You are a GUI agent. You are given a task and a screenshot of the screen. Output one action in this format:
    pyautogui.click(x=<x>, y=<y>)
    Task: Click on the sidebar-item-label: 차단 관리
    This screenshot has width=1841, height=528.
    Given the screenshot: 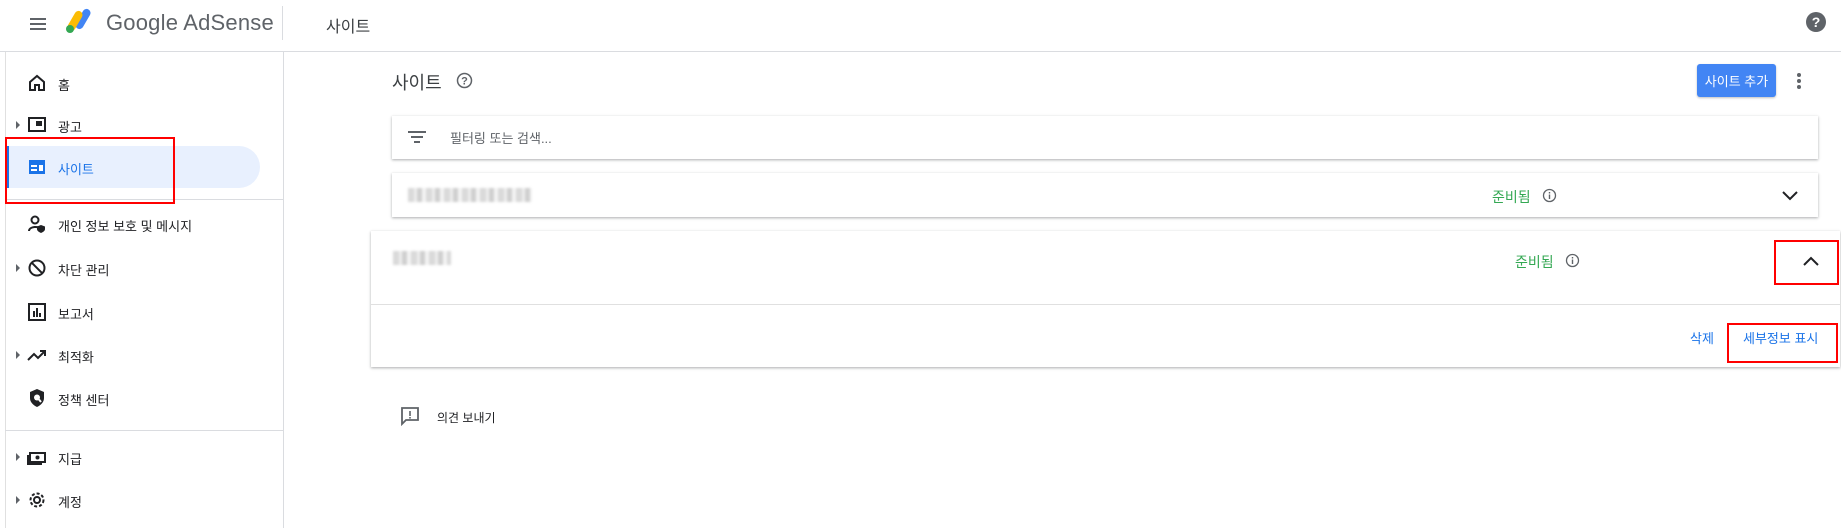 What is the action you would take?
    pyautogui.click(x=84, y=270)
    